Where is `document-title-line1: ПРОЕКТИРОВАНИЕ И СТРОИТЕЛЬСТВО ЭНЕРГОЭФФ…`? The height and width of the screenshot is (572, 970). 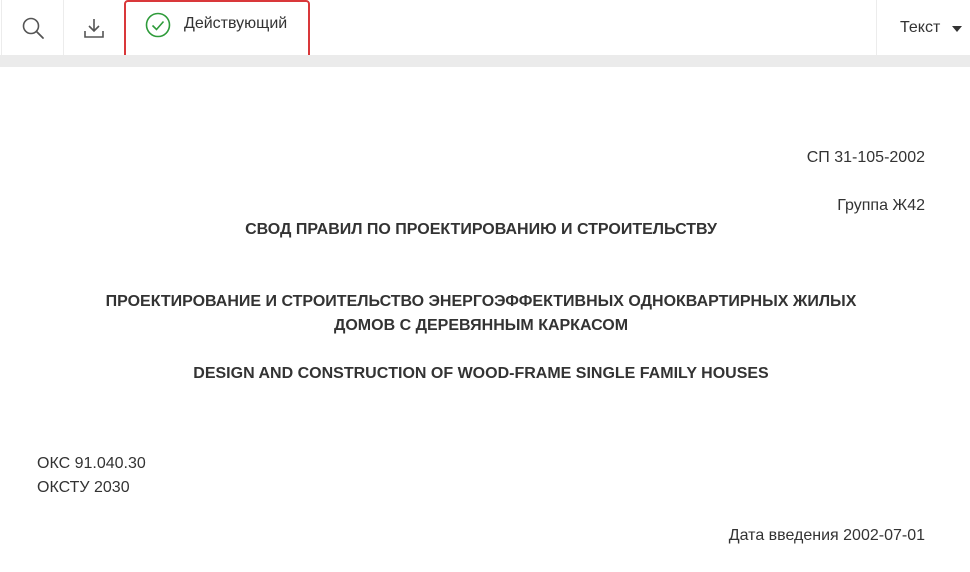 document-title-line1: ПРОЕКТИРОВАНИЕ И СТРОИТЕЛЬСТВО ЭНЕРГОЭФФ… is located at coordinates (481, 301).